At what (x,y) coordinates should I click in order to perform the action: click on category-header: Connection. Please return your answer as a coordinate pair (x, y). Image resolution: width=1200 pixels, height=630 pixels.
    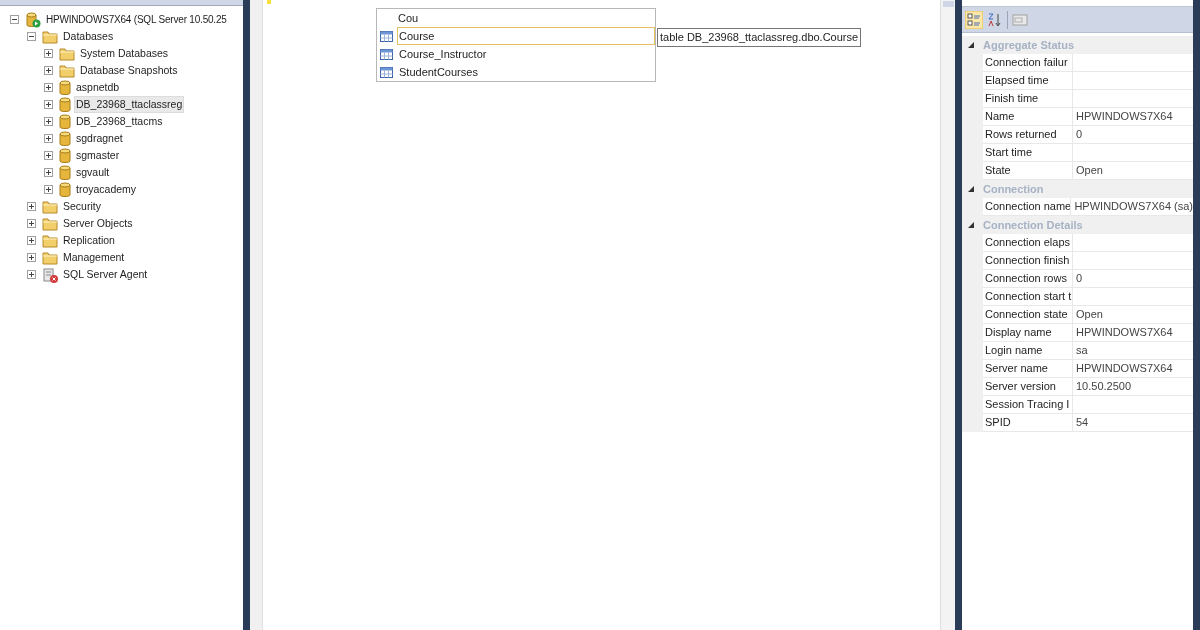
    Looking at the image, I should click on (1013, 189).